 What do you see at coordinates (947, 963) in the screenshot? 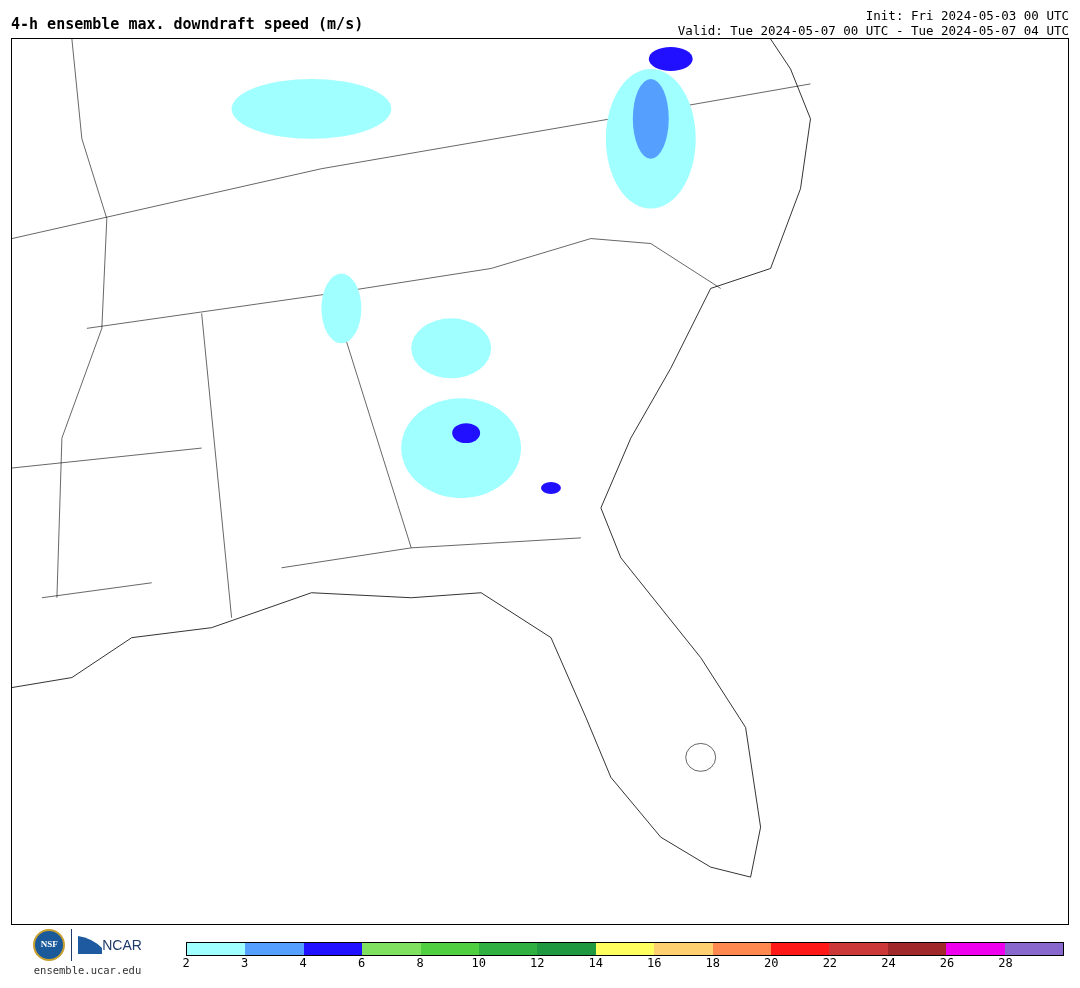
I see `tick-label: 26` at bounding box center [947, 963].